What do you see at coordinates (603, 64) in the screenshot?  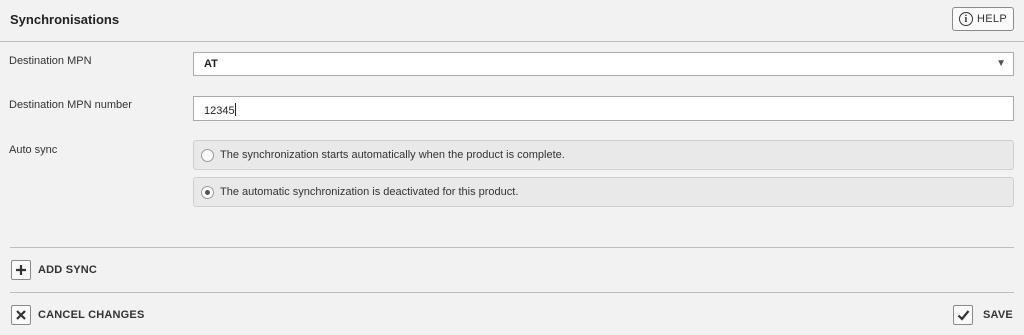 I see `destination-mpn-select: AT ▼` at bounding box center [603, 64].